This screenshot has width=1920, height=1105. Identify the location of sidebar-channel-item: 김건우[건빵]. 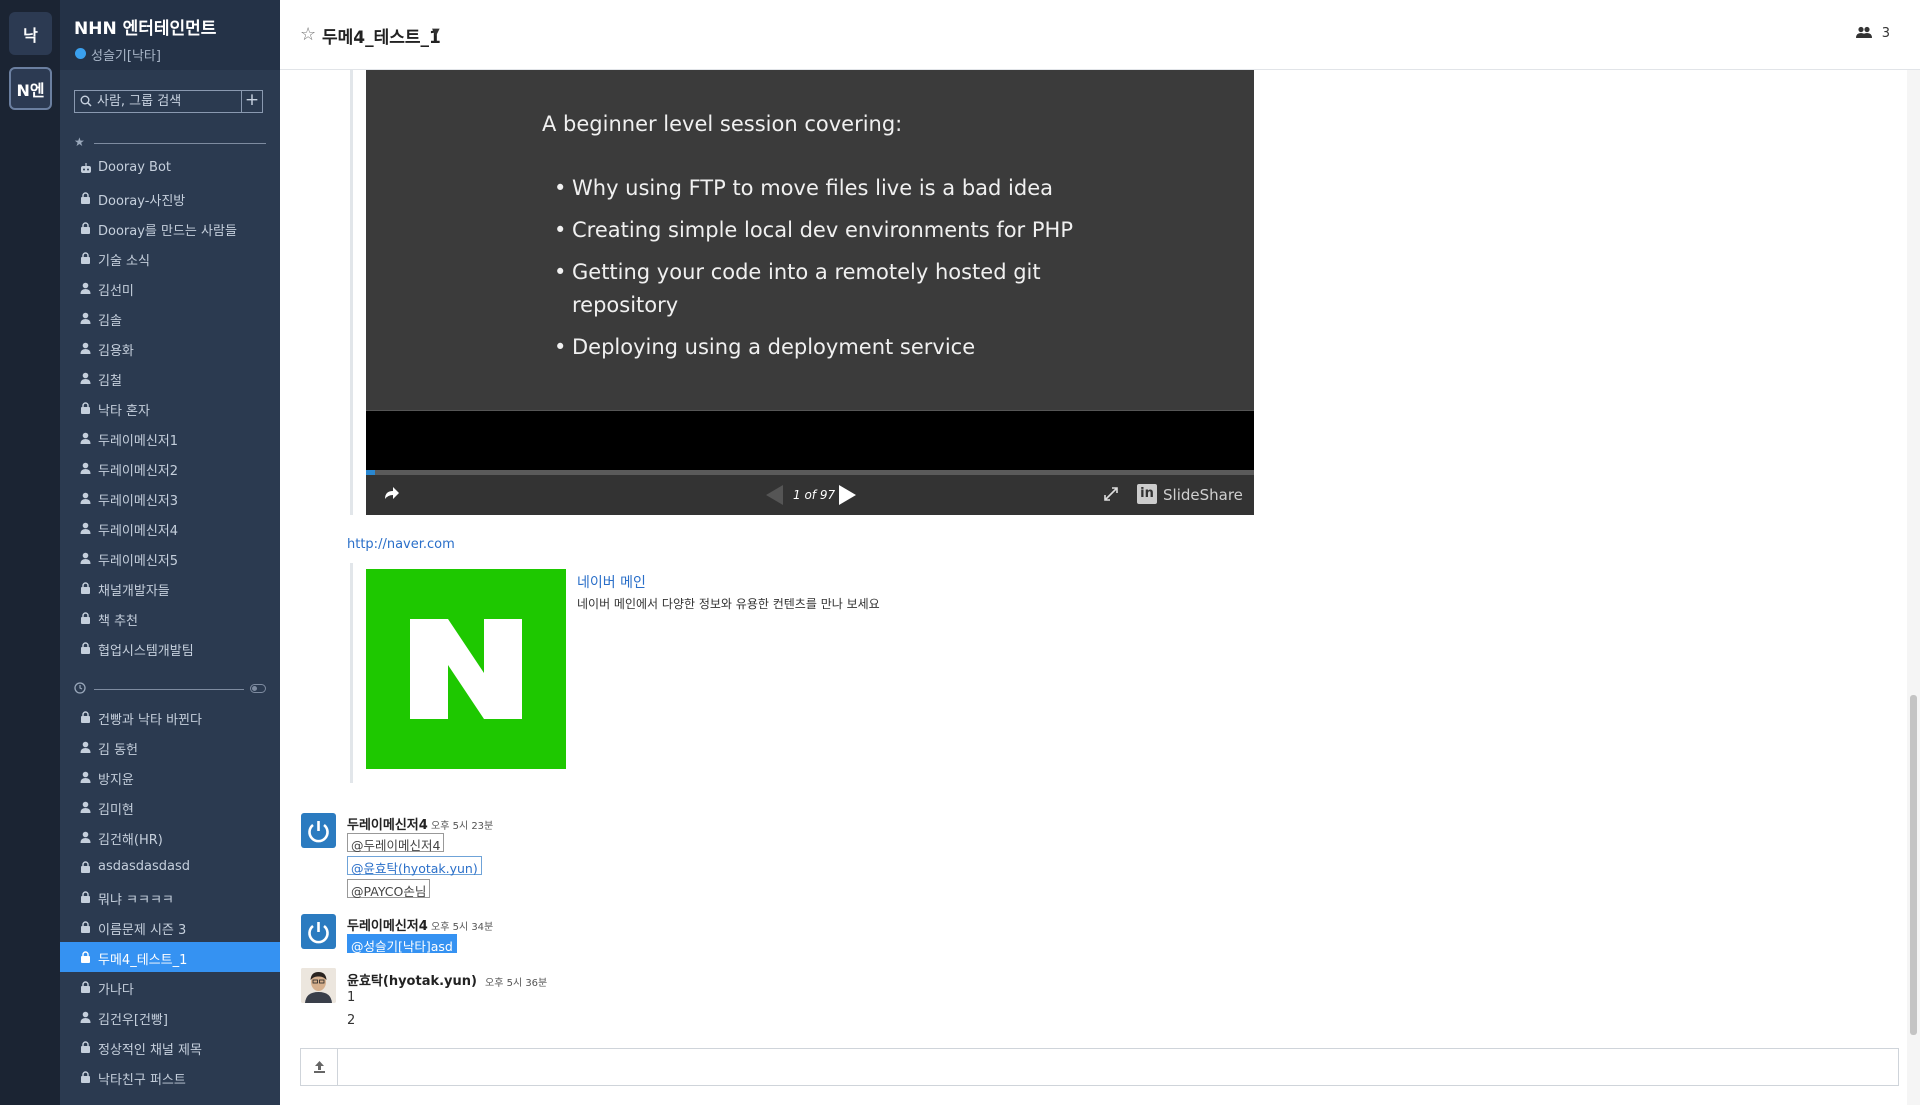
(170, 1017).